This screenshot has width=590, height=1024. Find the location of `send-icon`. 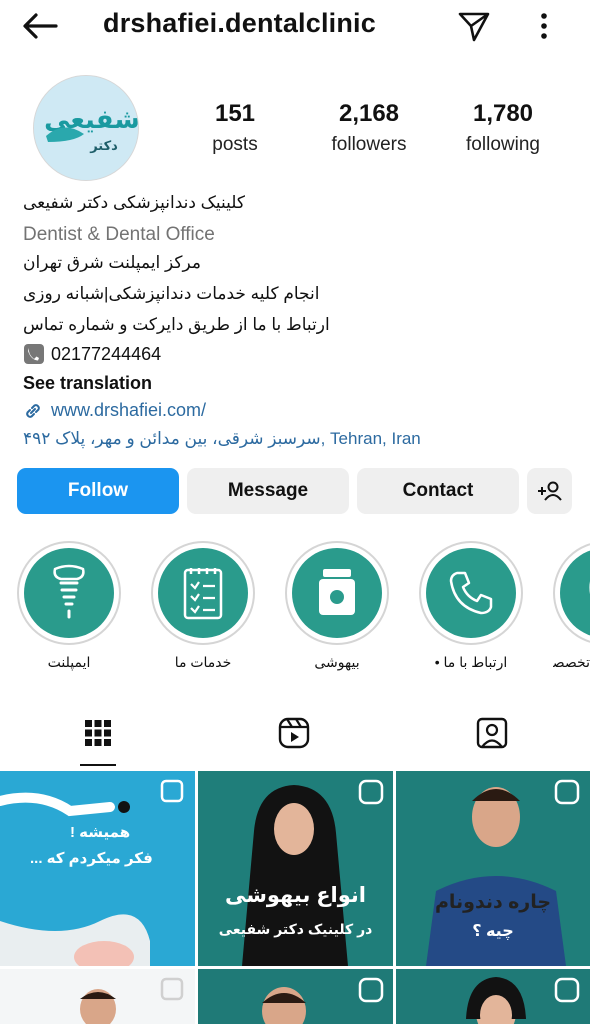

send-icon is located at coordinates (474, 27).